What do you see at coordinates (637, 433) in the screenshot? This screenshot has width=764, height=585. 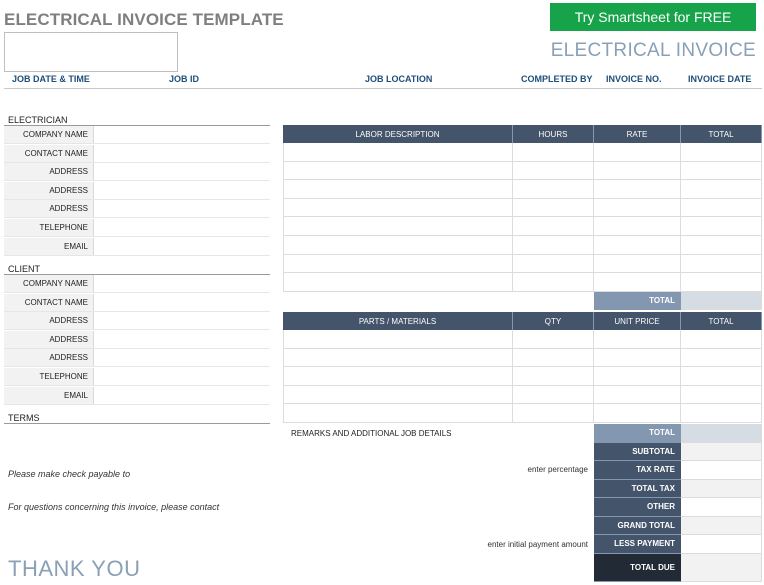 I see `summary-total-label: TOTAL` at bounding box center [637, 433].